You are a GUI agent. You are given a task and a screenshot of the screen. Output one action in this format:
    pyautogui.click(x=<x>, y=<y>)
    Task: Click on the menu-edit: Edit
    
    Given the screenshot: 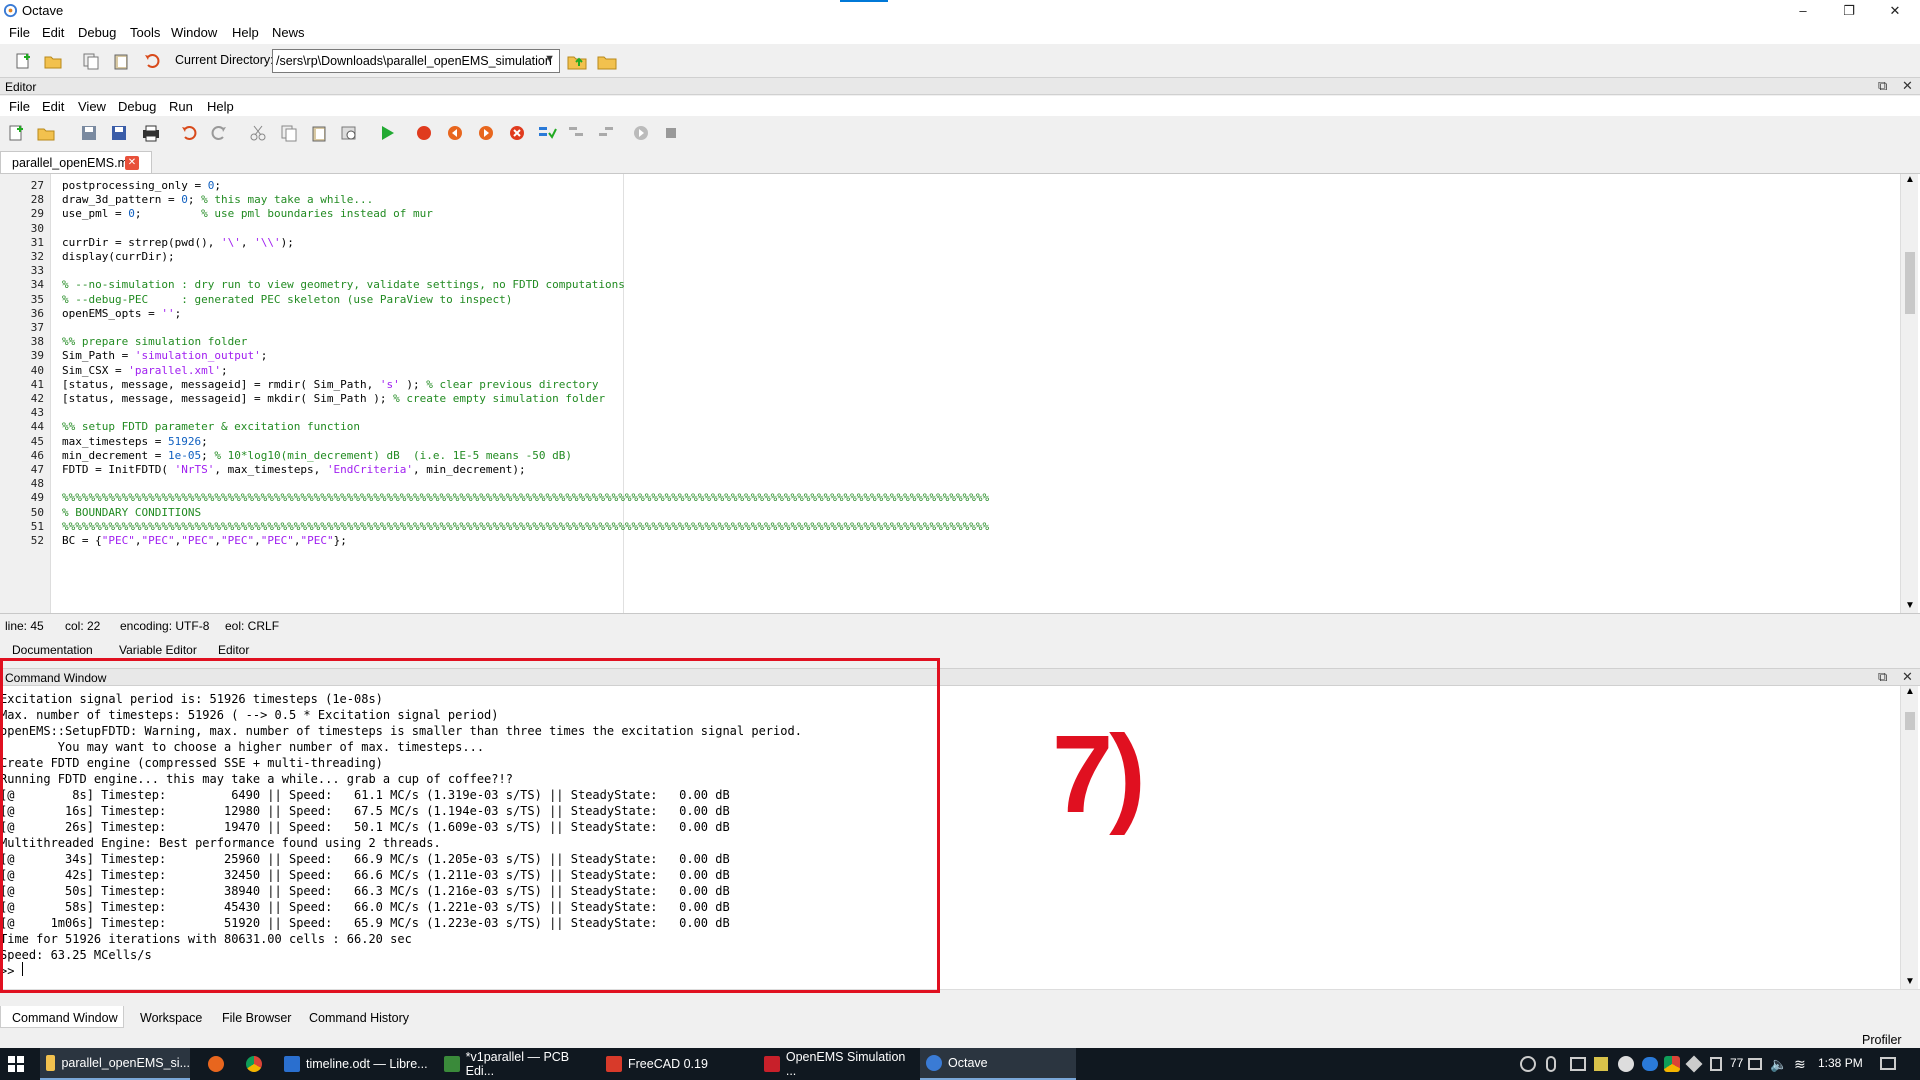 What is the action you would take?
    pyautogui.click(x=53, y=32)
    